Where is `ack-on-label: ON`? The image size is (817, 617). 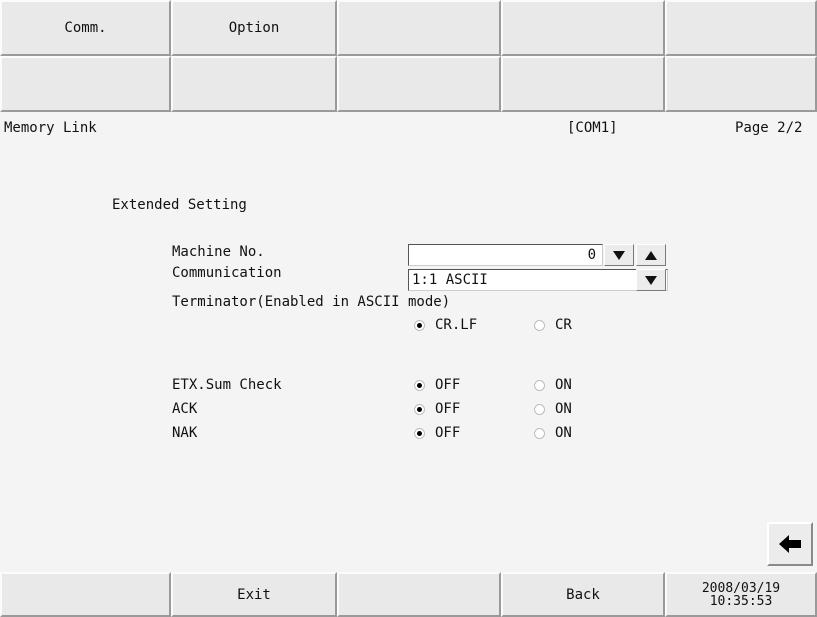 ack-on-label: ON is located at coordinates (563, 409).